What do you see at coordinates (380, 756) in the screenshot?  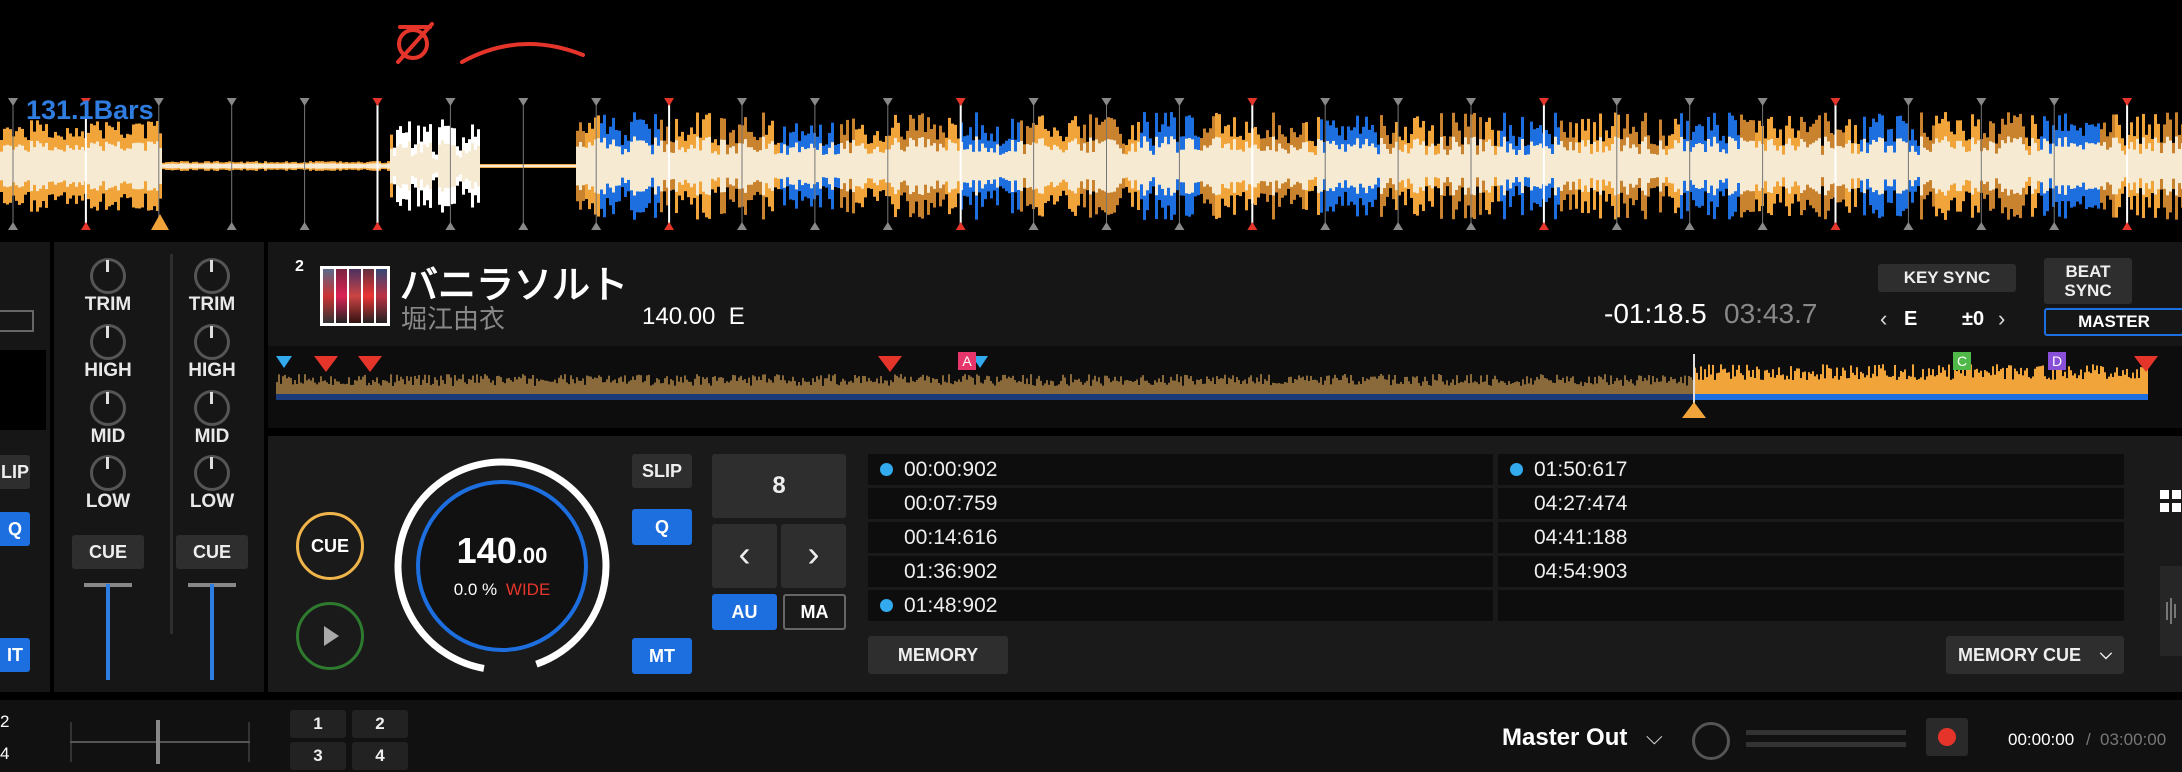 I see `pad-4: 4` at bounding box center [380, 756].